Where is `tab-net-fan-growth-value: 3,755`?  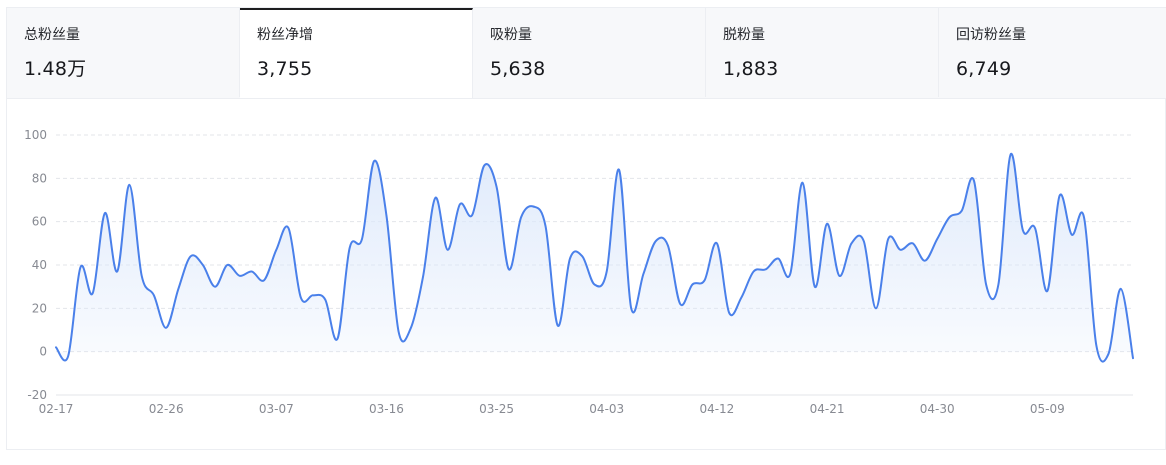
tab-net-fan-growth-value: 3,755 is located at coordinates (285, 69).